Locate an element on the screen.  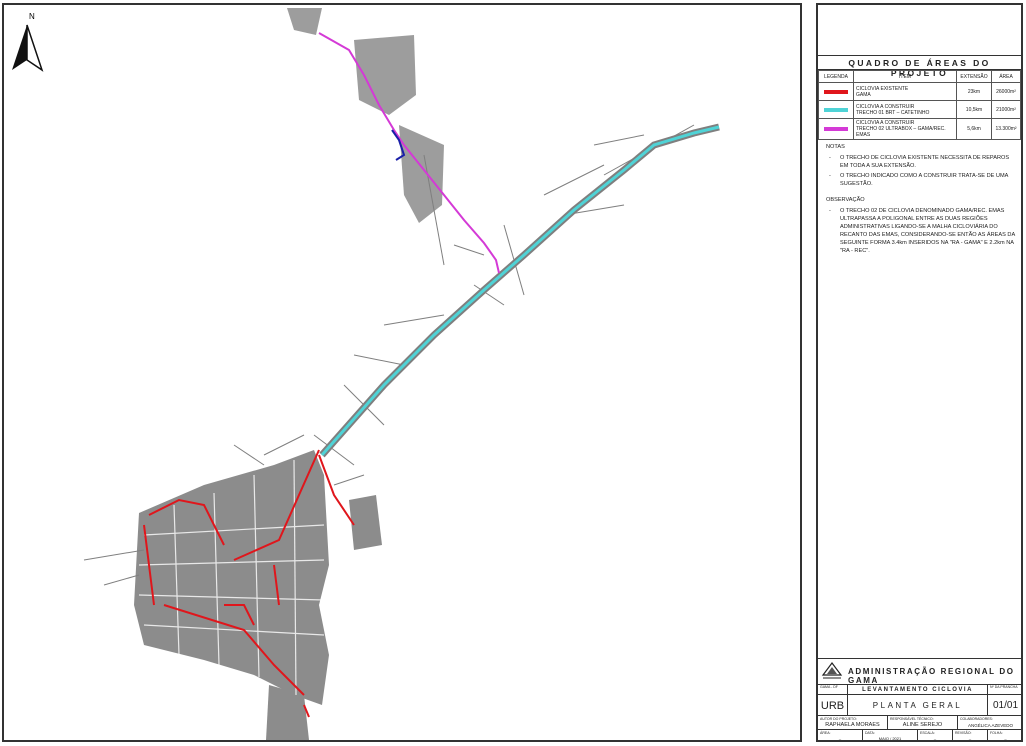
date-cell: DATA: MAIO / 2021 is located at coordinates (890, 736).